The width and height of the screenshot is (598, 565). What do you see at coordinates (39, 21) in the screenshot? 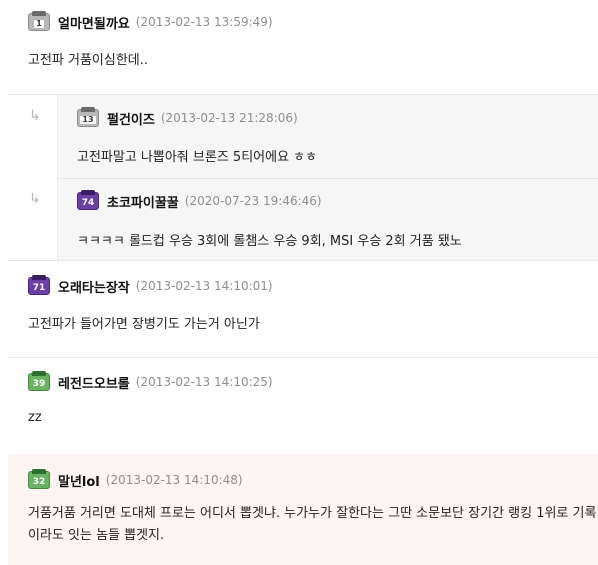
I see `level-icon: 1` at bounding box center [39, 21].